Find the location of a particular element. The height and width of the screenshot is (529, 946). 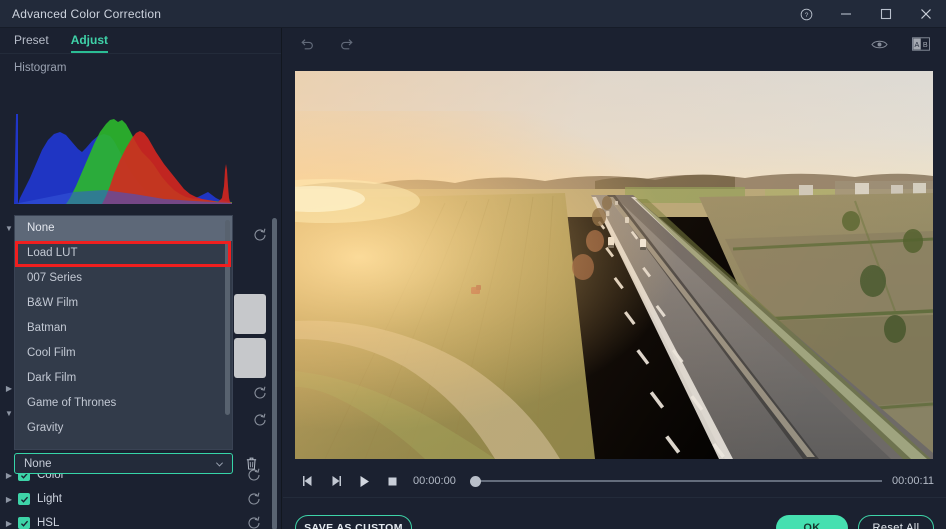

checkbox-hsl is located at coordinates (24, 523).